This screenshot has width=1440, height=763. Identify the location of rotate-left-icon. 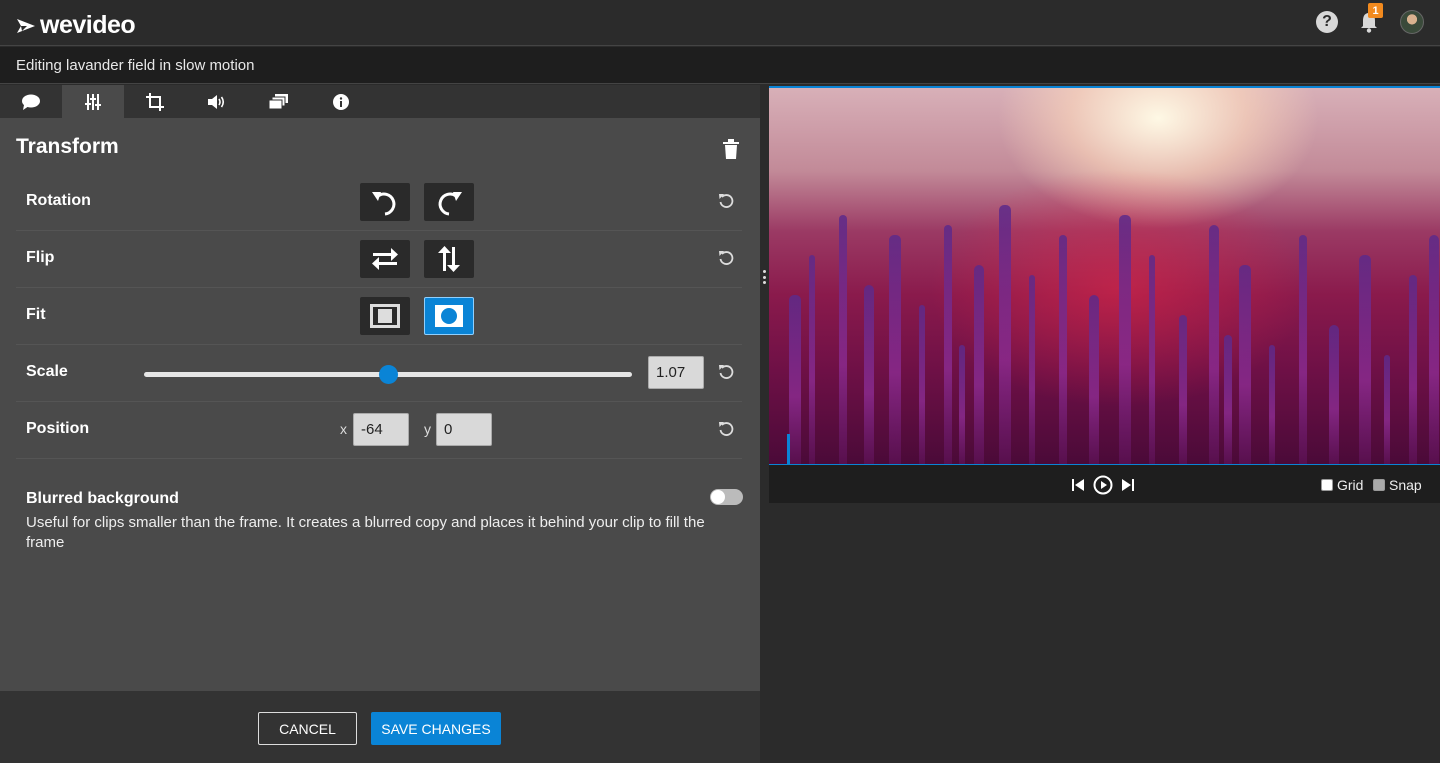
(384, 204).